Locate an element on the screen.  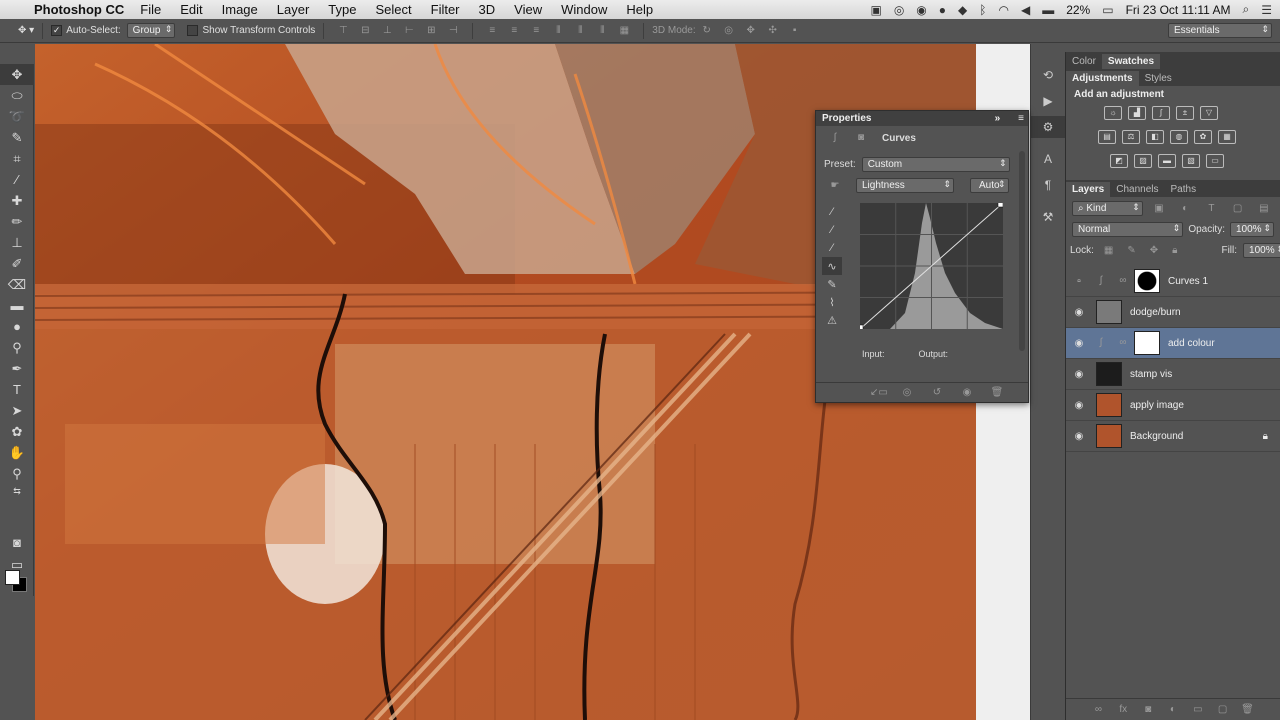
character-panel-icon: A is located at coordinates (1048, 159).